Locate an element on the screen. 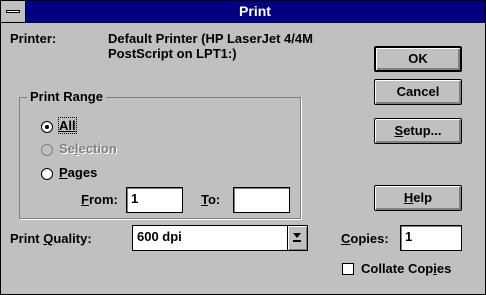 The width and height of the screenshot is (486, 295). setup-mnemonic: S is located at coordinates (399, 130).